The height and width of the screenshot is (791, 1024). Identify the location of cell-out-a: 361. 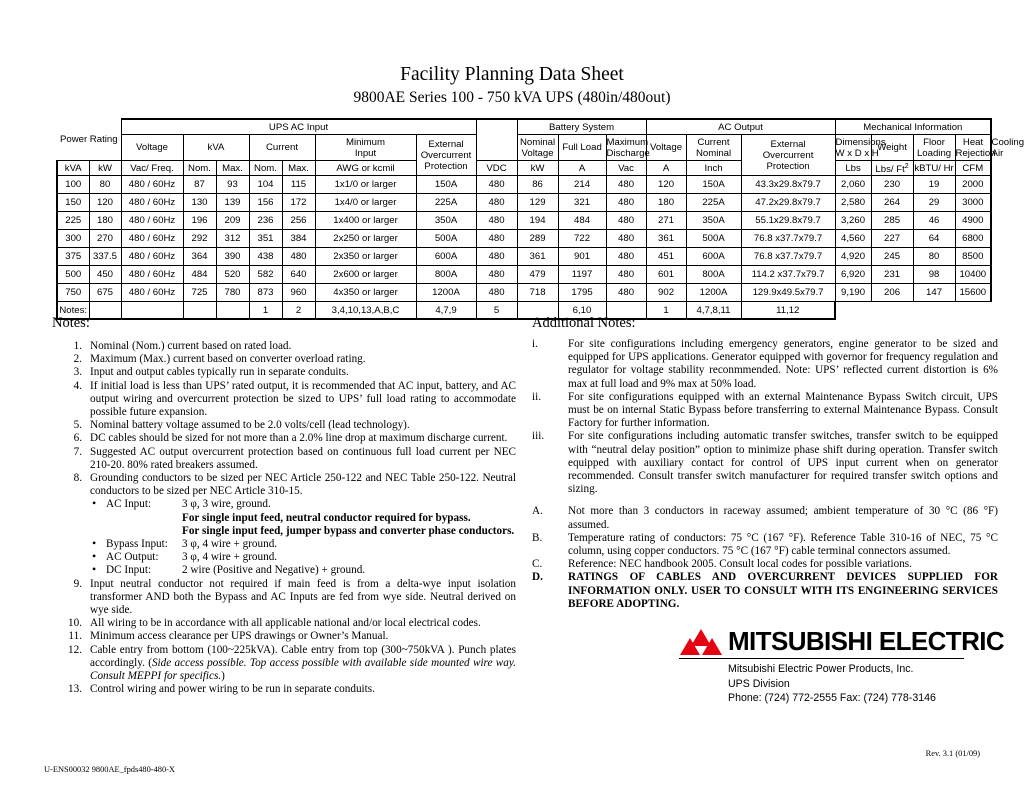
(666, 239).